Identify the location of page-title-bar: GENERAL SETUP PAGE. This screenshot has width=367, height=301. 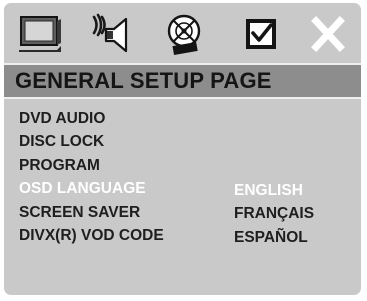
(182, 81).